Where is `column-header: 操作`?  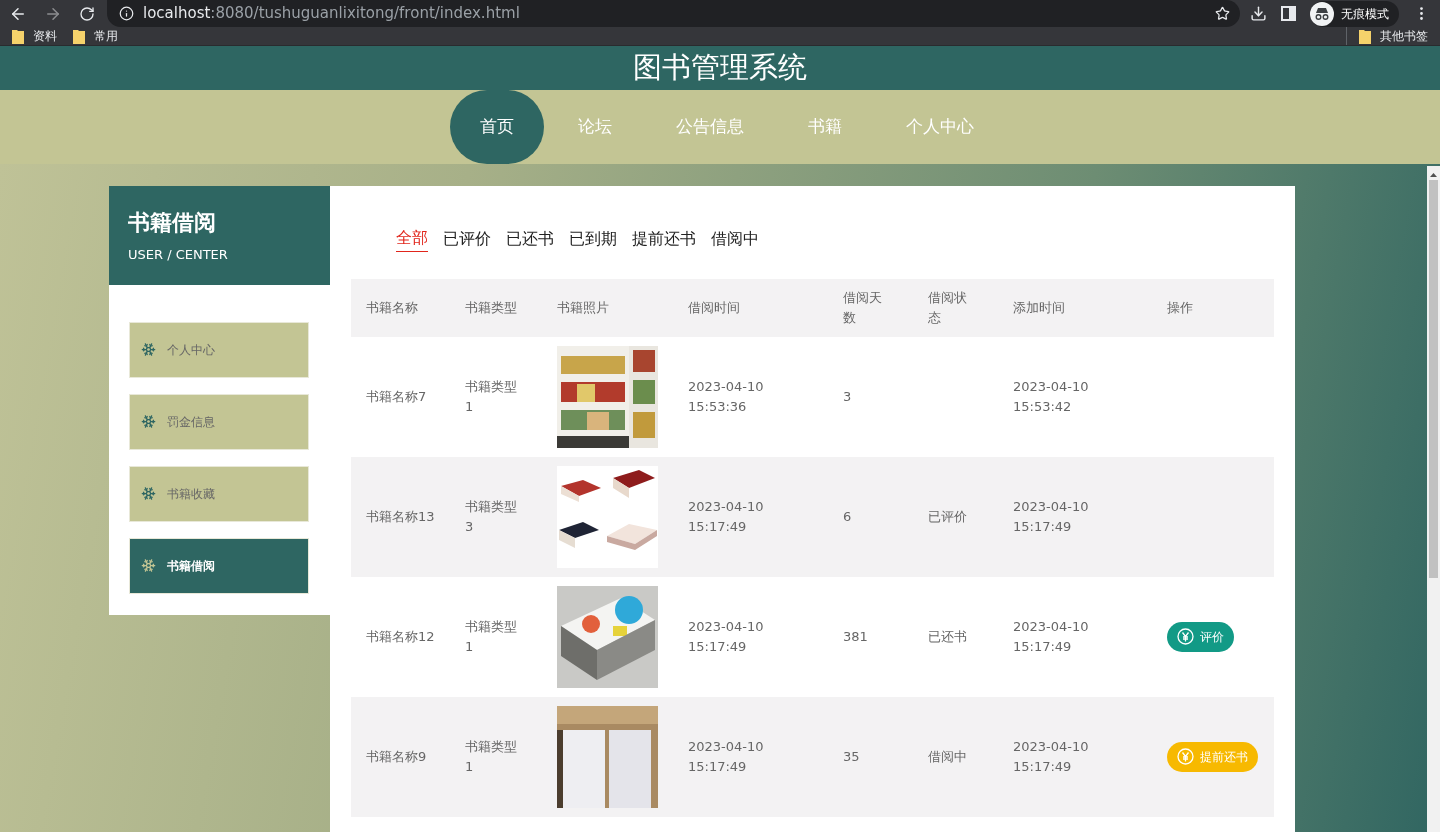
column-header: 操作 is located at coordinates (1180, 307).